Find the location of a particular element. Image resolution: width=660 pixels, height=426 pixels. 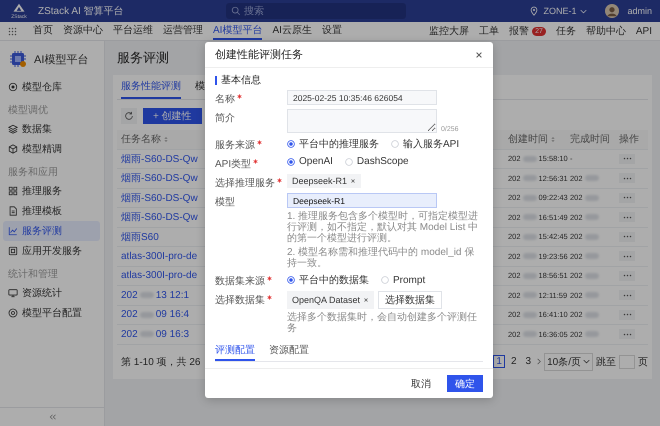

logo-icon is located at coordinates (19, 8).